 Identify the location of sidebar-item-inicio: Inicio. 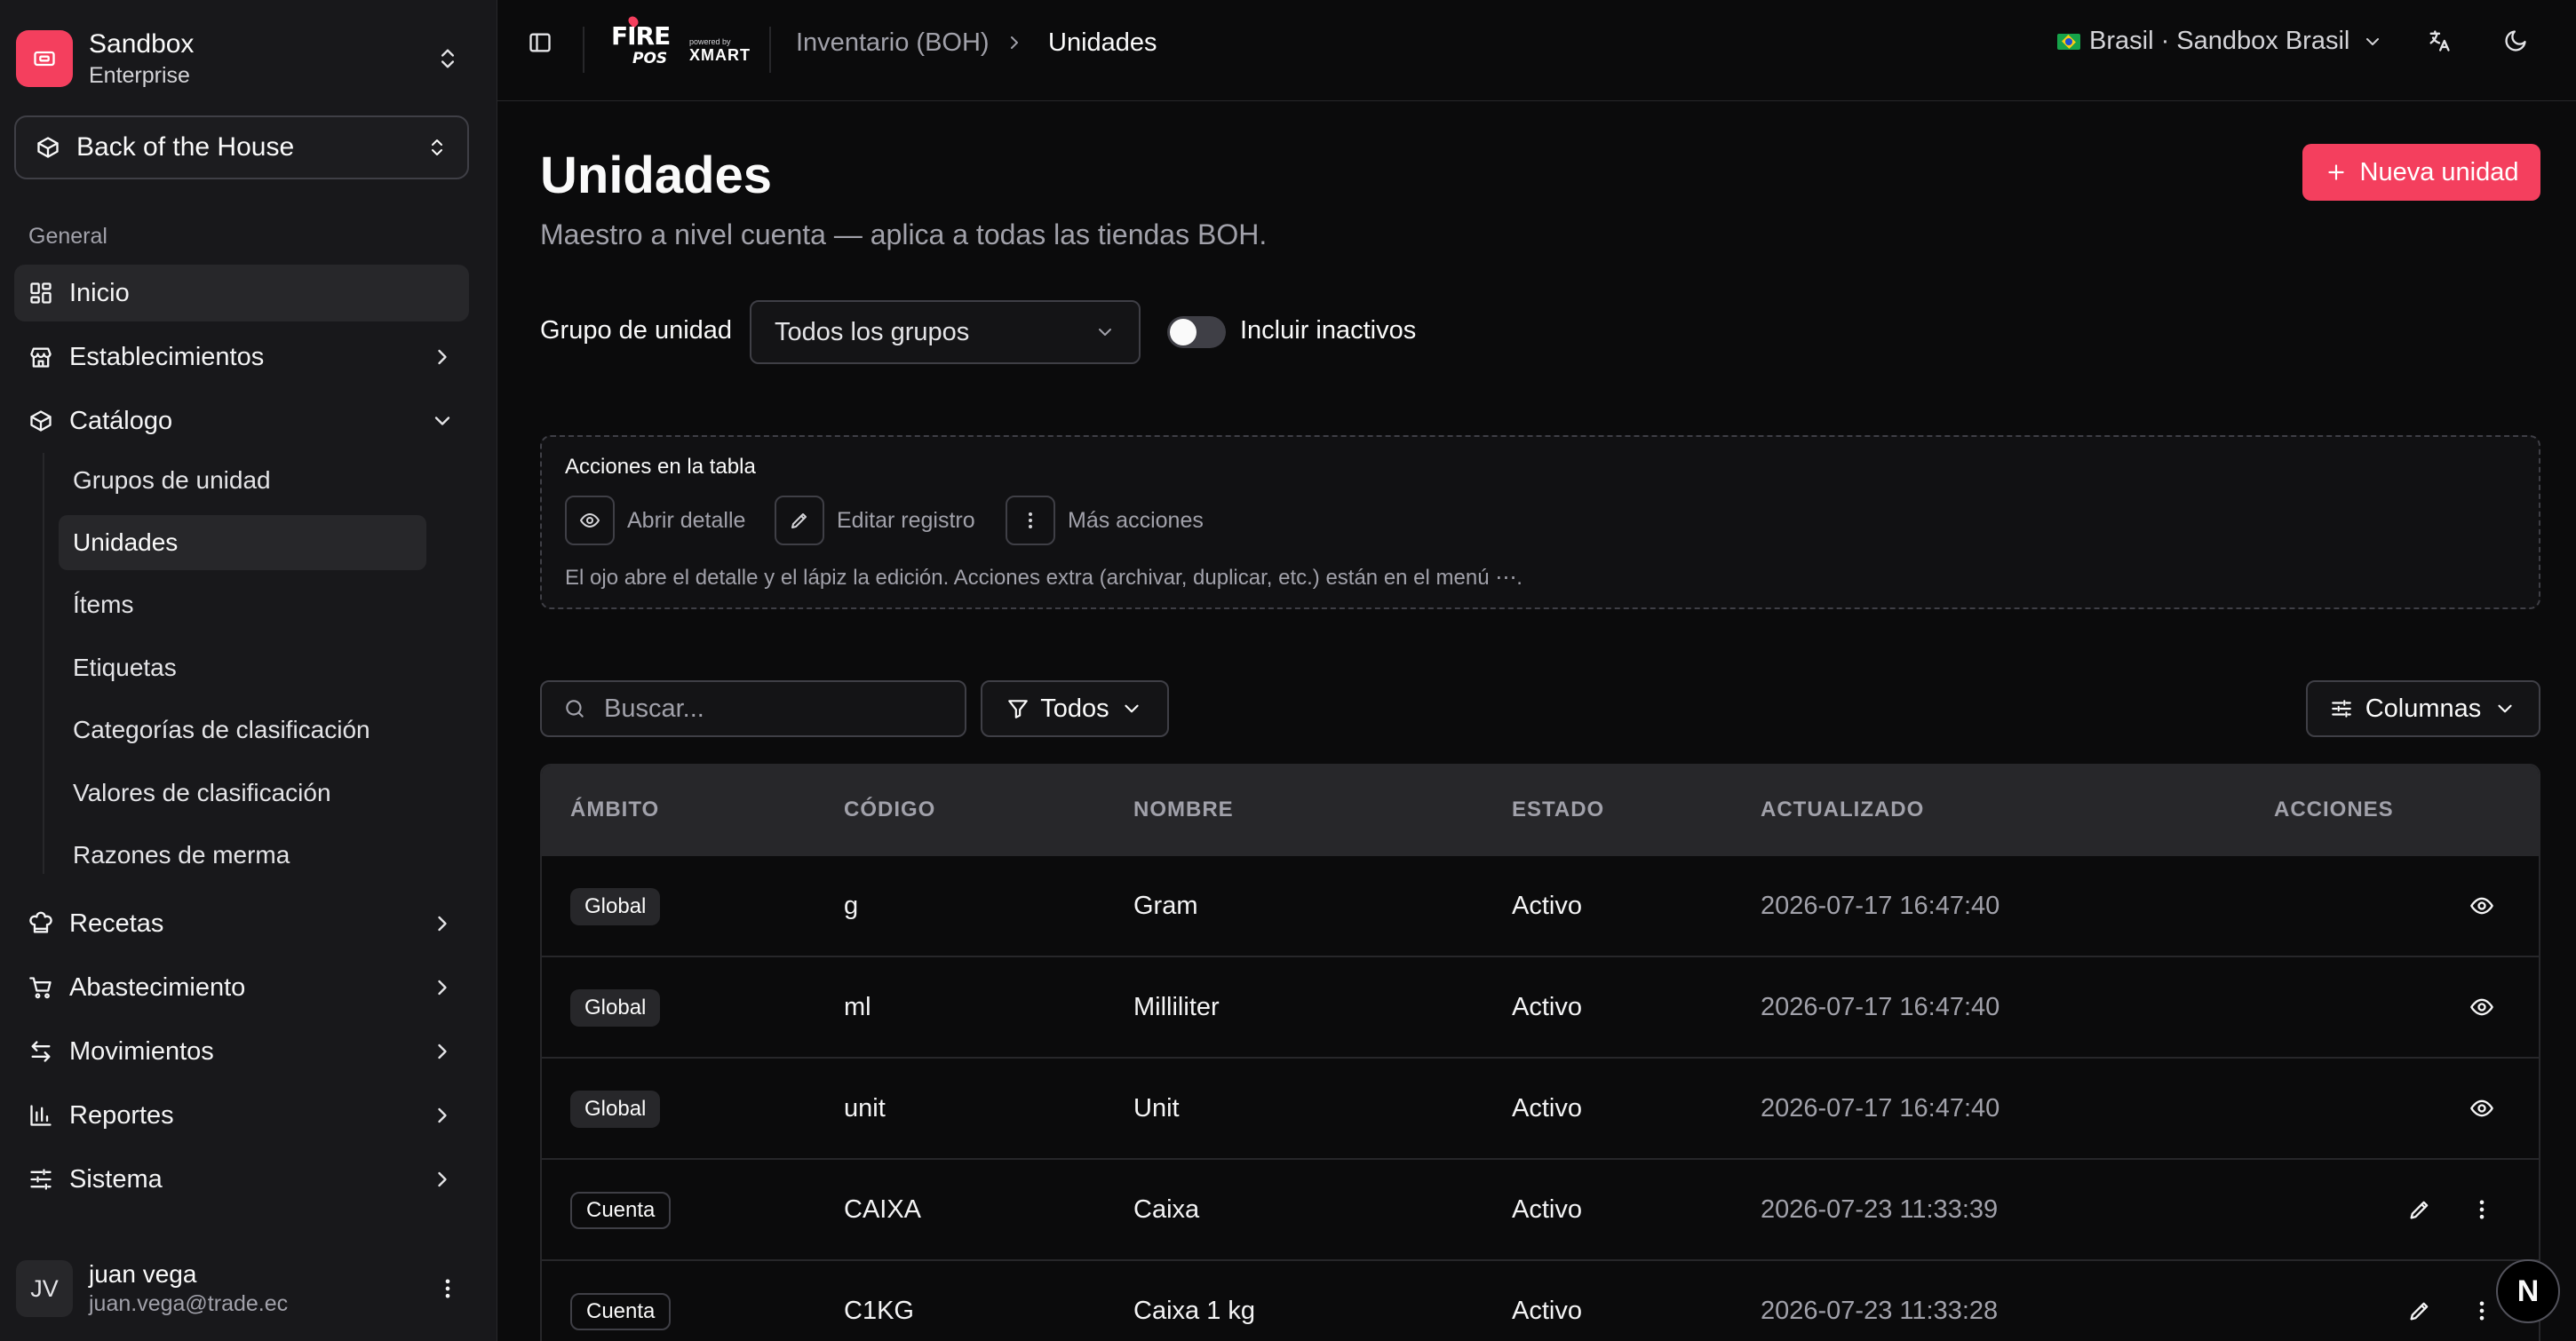
(241, 293).